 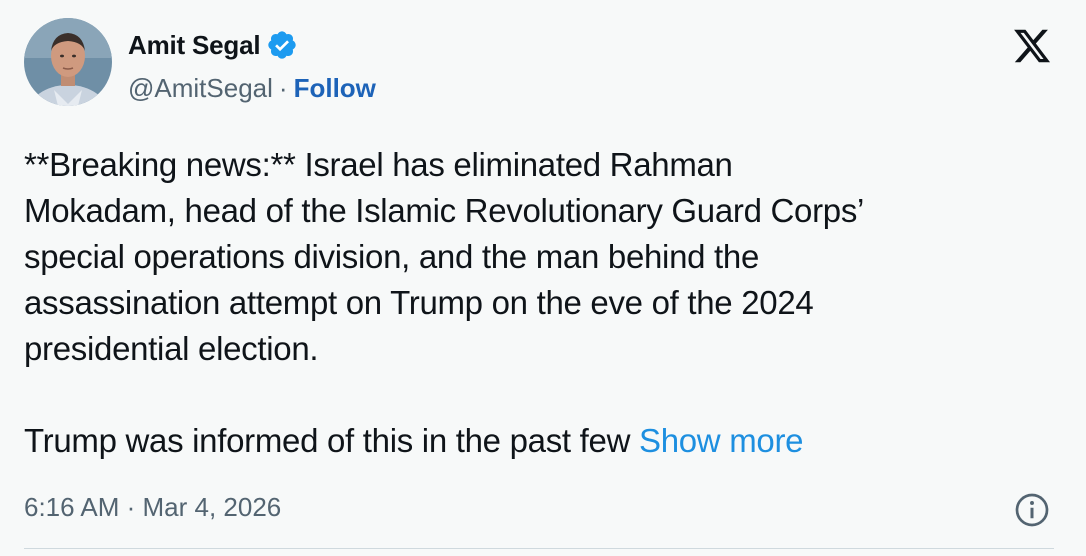 What do you see at coordinates (282, 45) in the screenshot?
I see `verified-badge-icon` at bounding box center [282, 45].